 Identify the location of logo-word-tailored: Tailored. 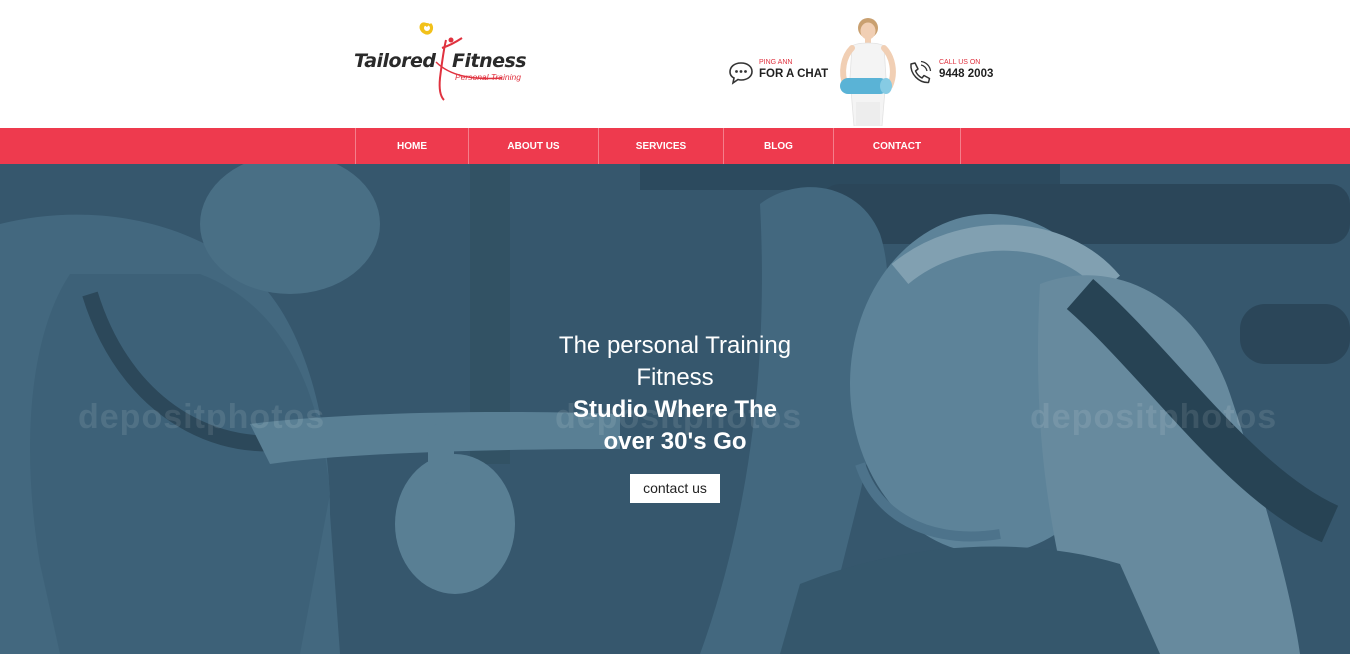
(395, 61).